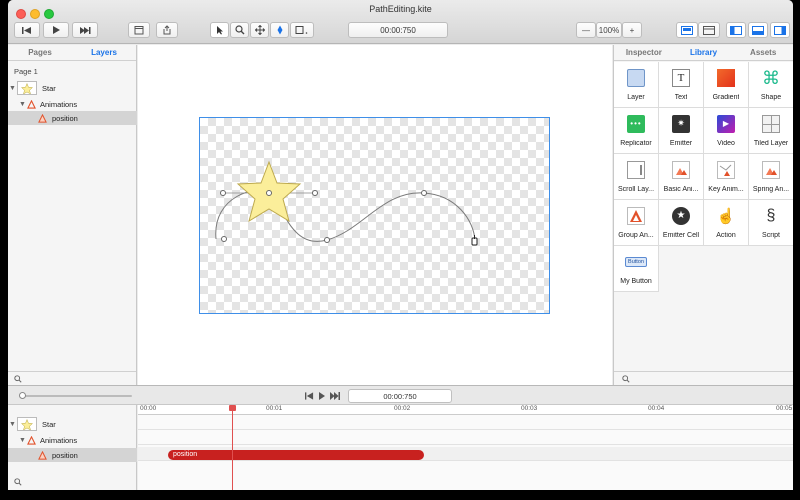 Image resolution: width=800 pixels, height=500 pixels. What do you see at coordinates (644, 52) in the screenshot?
I see `tab-inspector: Inspector` at bounding box center [644, 52].